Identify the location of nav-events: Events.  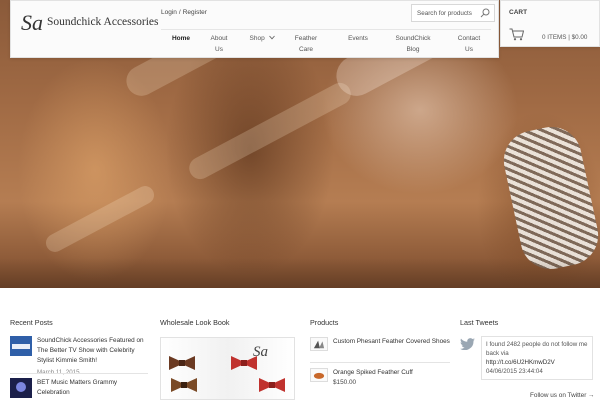
(358, 38).